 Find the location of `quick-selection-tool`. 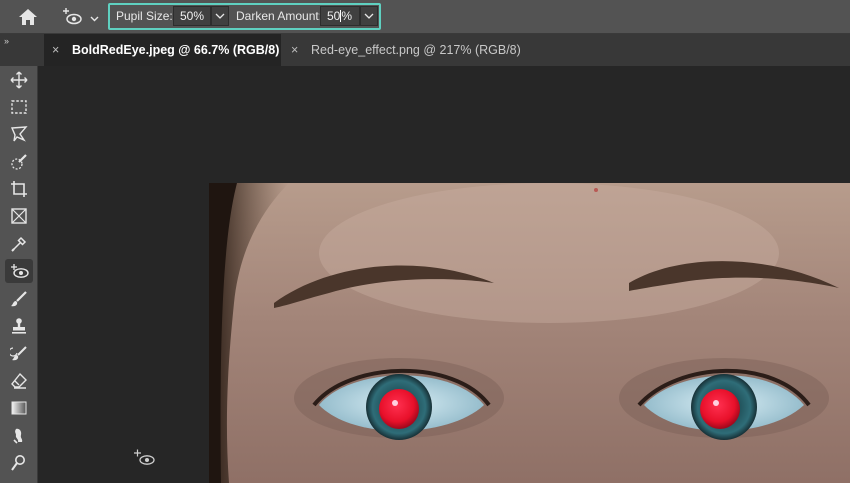

quick-selection-tool is located at coordinates (19, 162).